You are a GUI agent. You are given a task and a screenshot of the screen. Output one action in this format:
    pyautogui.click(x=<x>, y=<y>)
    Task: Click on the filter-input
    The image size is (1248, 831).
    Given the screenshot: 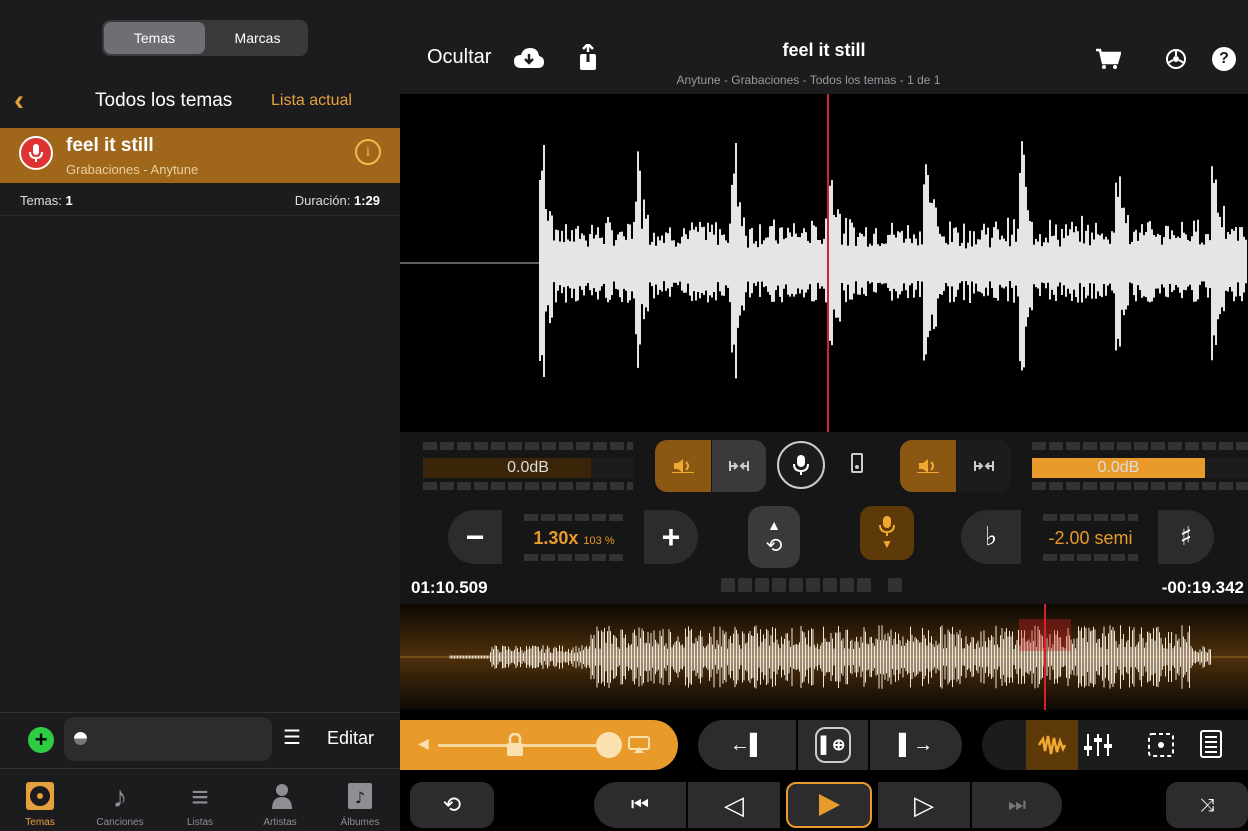 What is the action you would take?
    pyautogui.click(x=168, y=739)
    